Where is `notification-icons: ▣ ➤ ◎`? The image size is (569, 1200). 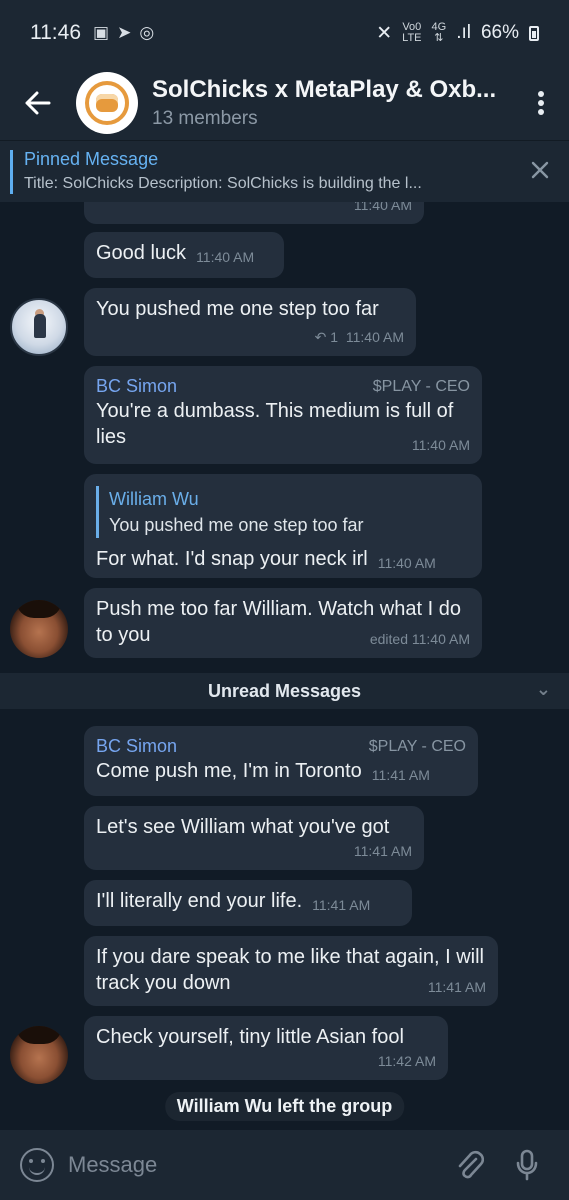 notification-icons: ▣ ➤ ◎ is located at coordinates (123, 33).